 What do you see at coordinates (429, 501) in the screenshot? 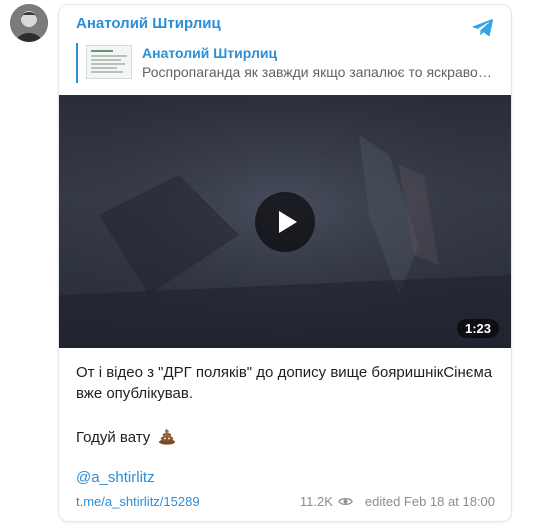
I see `edited-timestamp: edited Feb 18 at 18:00` at bounding box center [429, 501].